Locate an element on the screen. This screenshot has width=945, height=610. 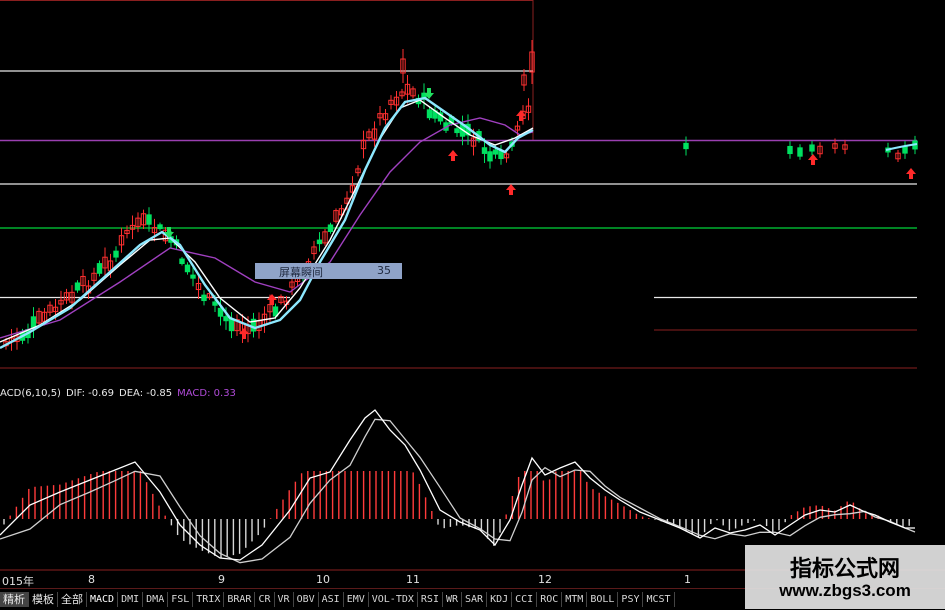
tab-fsl: FSL is located at coordinates (181, 599).